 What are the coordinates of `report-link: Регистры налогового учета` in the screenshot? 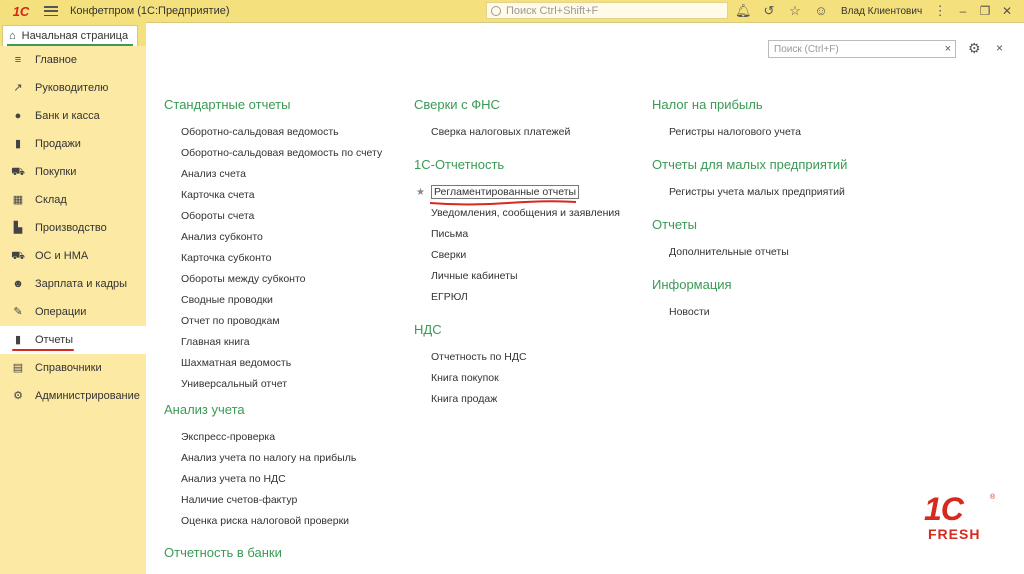 It's located at (749, 132).